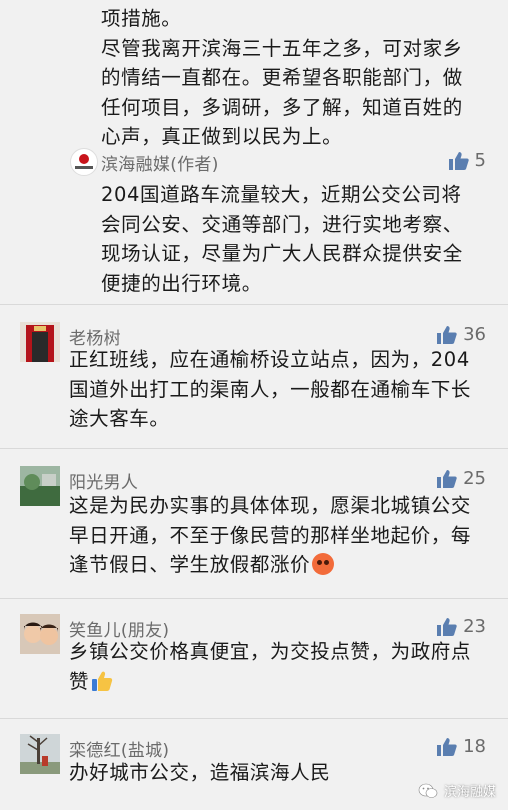 The height and width of the screenshot is (810, 508). What do you see at coordinates (222, 136) in the screenshot?
I see `text-line: 心声，真正做到以民为上。` at bounding box center [222, 136].